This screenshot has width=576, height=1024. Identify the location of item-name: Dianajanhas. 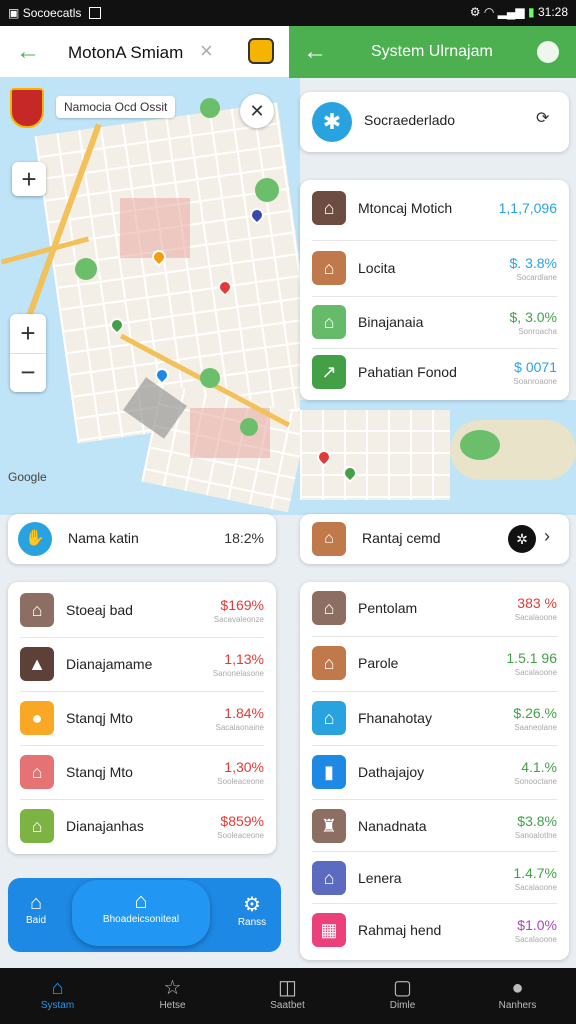
(105, 826).